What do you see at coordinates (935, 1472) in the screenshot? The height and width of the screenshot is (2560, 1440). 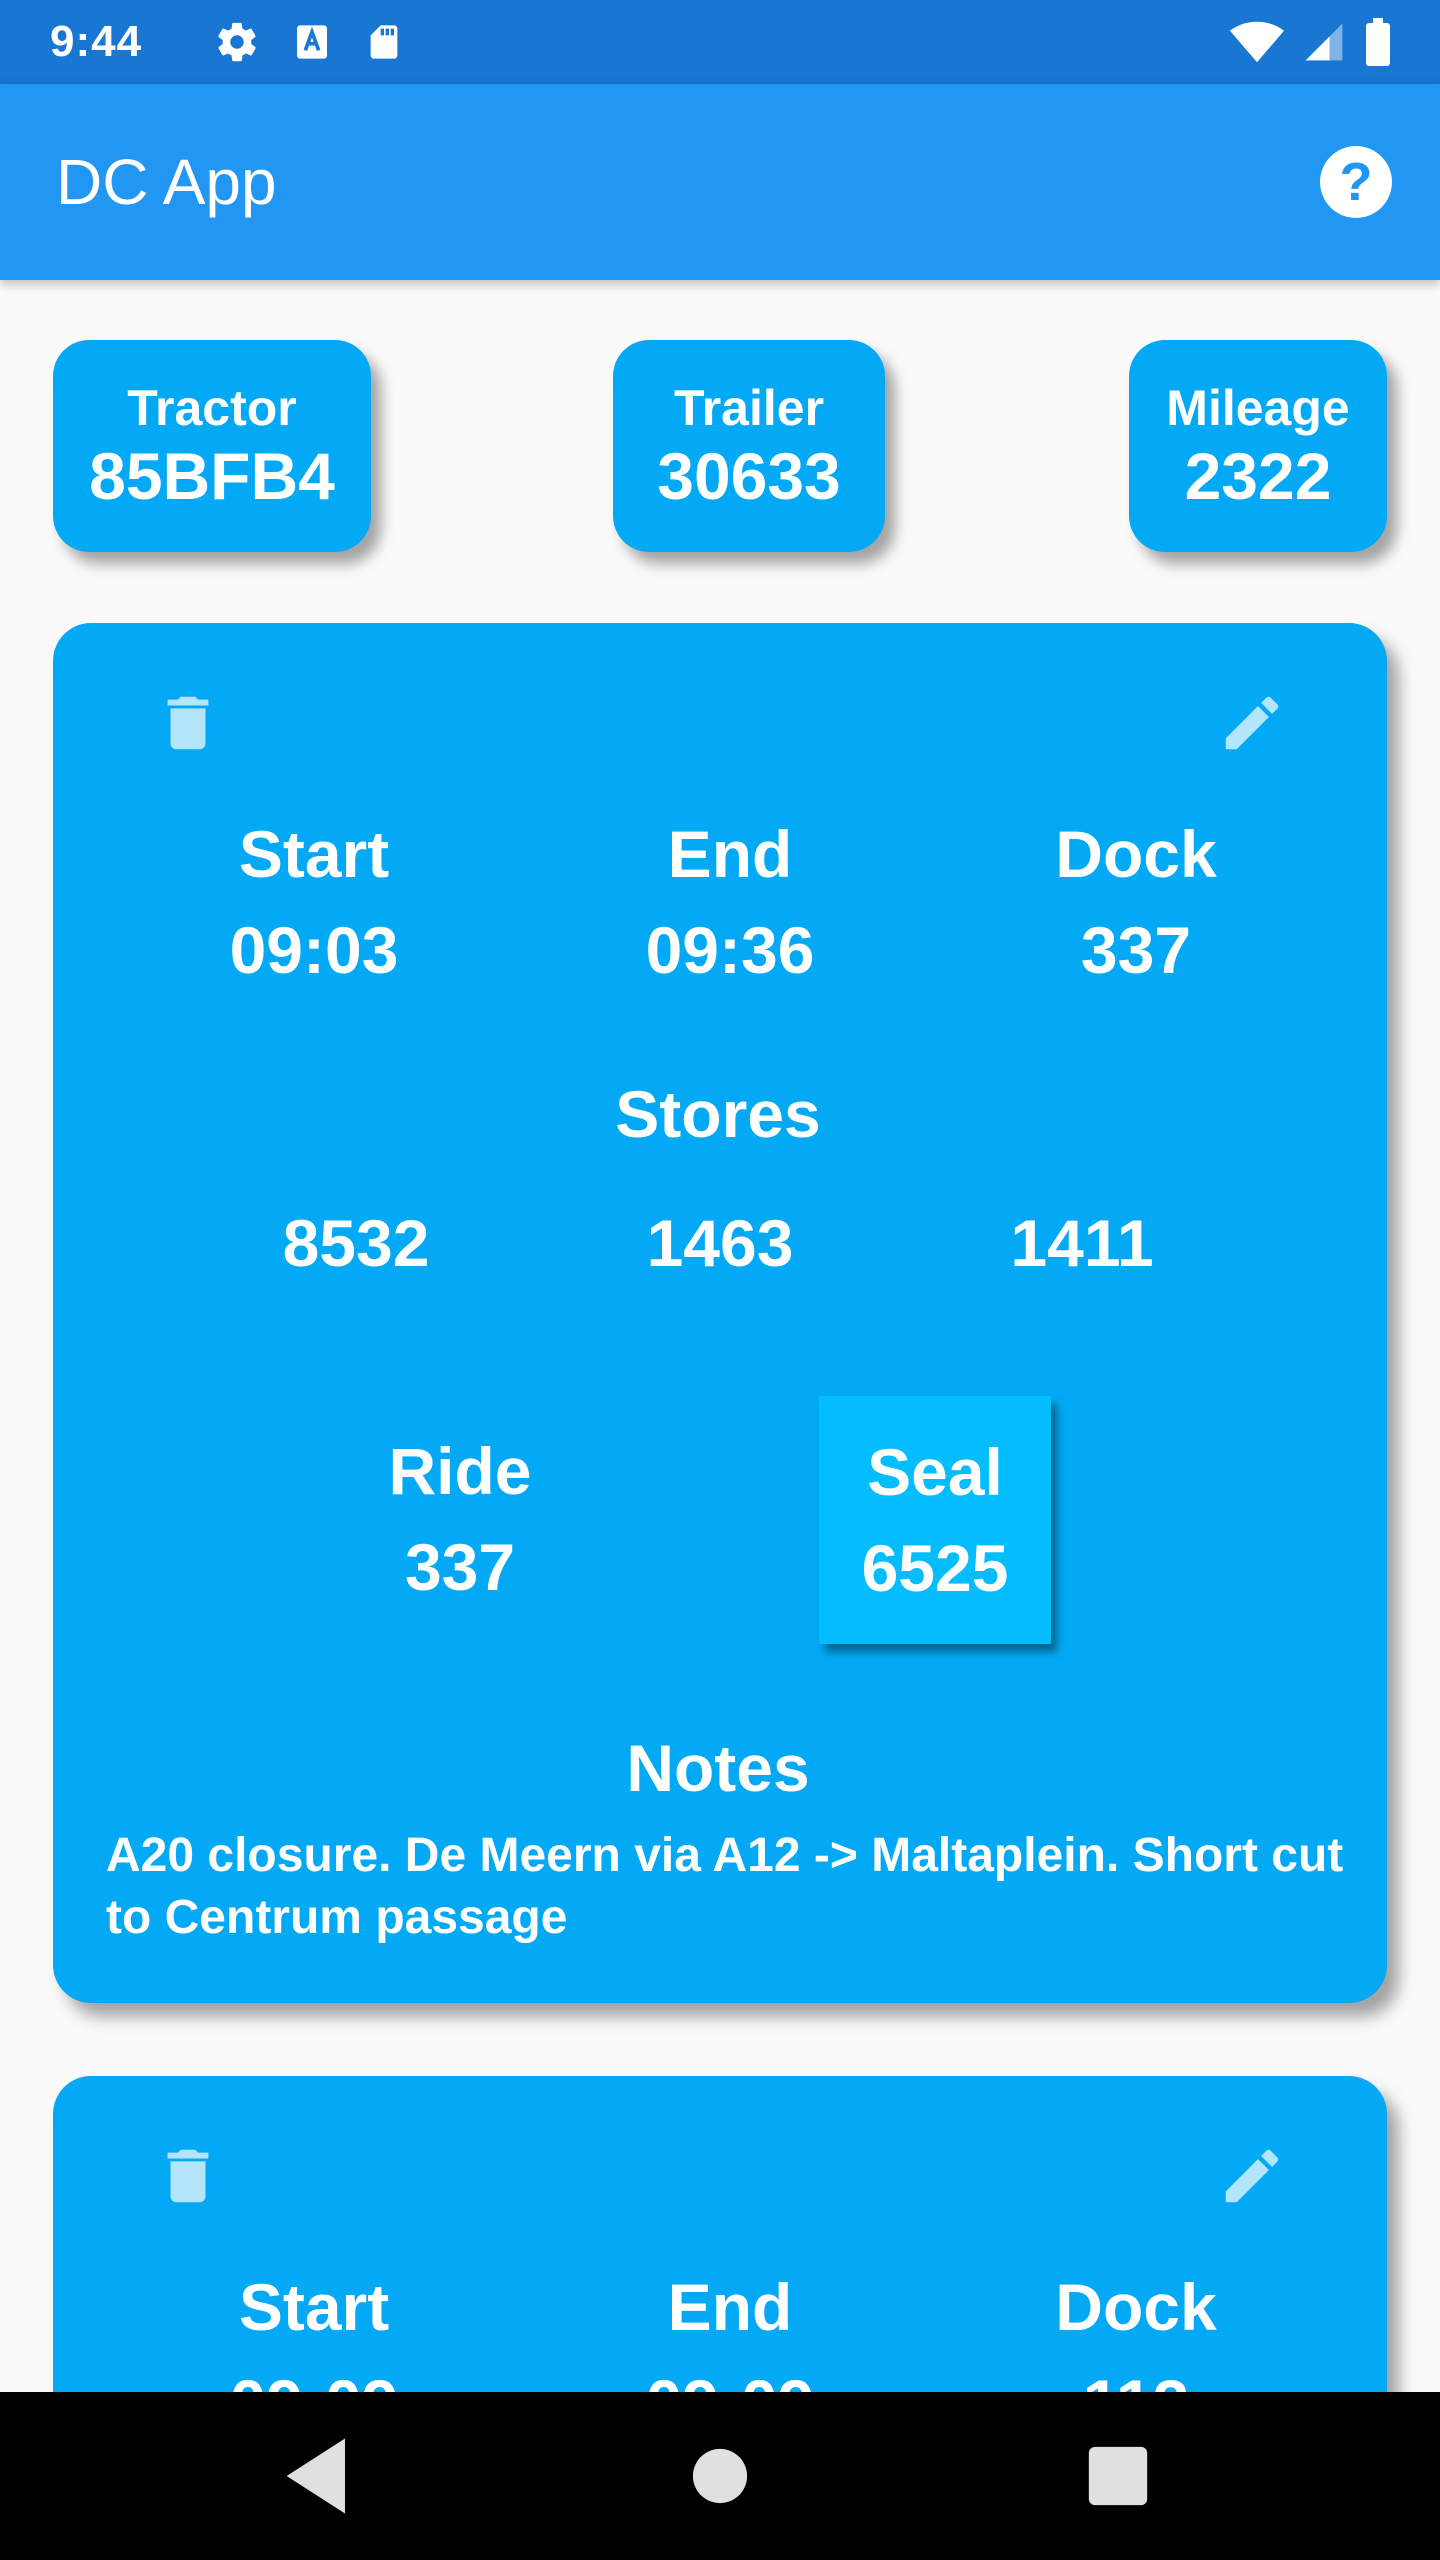 I see `seal-label: Seal` at bounding box center [935, 1472].